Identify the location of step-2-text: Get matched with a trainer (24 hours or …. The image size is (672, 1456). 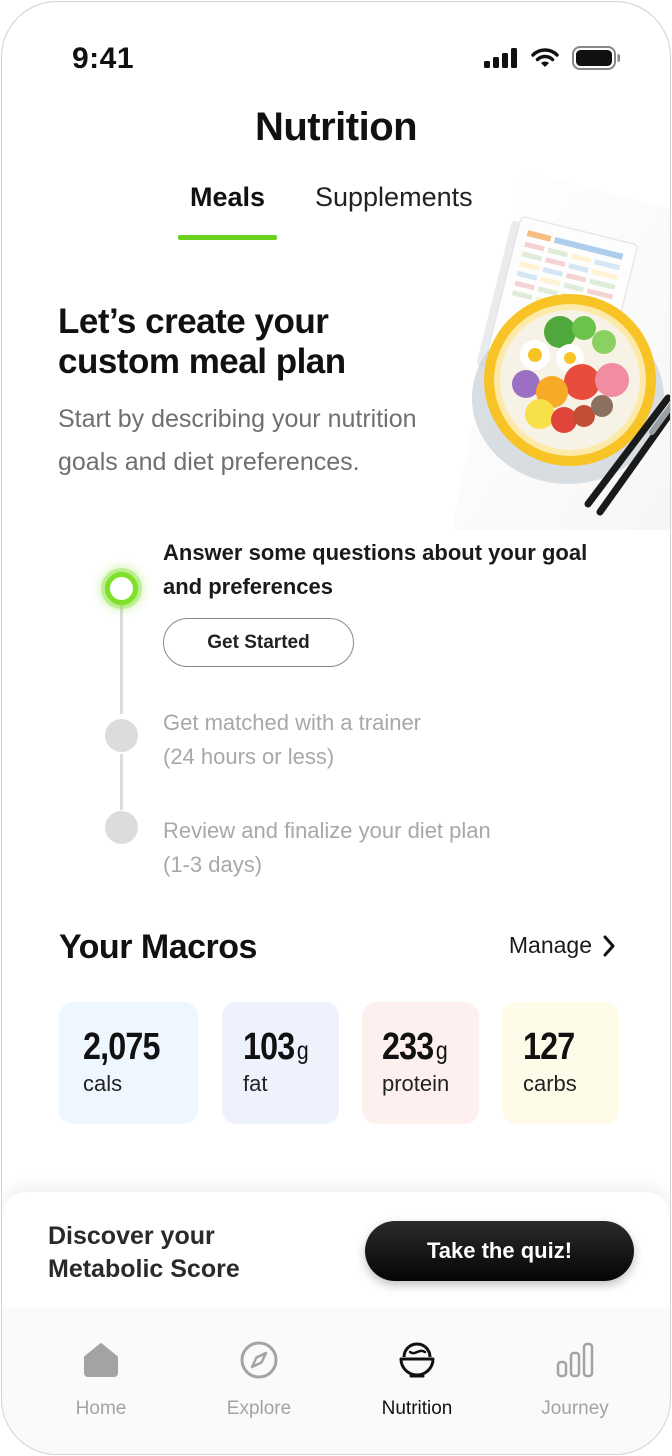
(383, 740).